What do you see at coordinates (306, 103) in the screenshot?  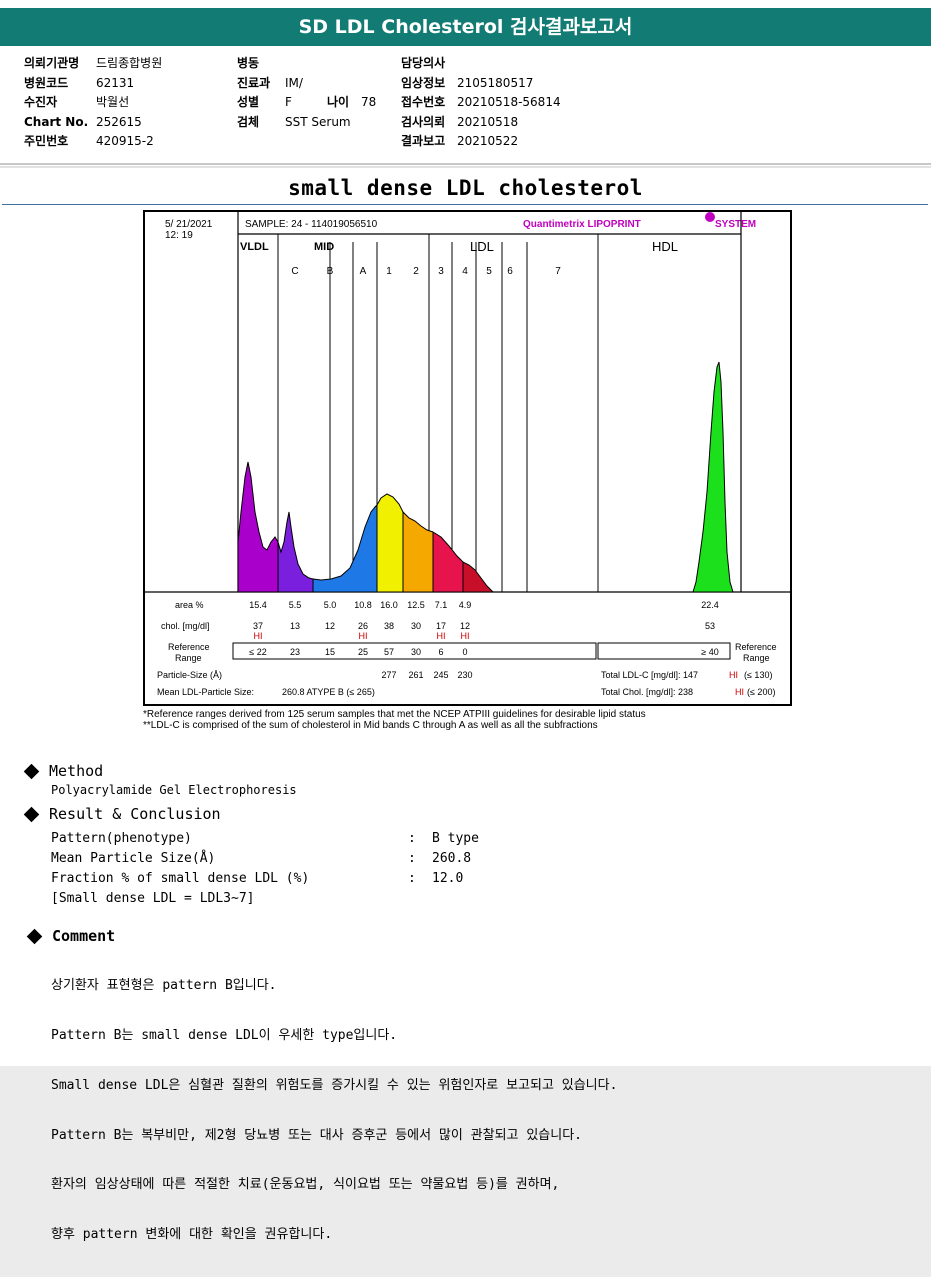 I see `info-row: 성별 F 나이 78` at bounding box center [306, 103].